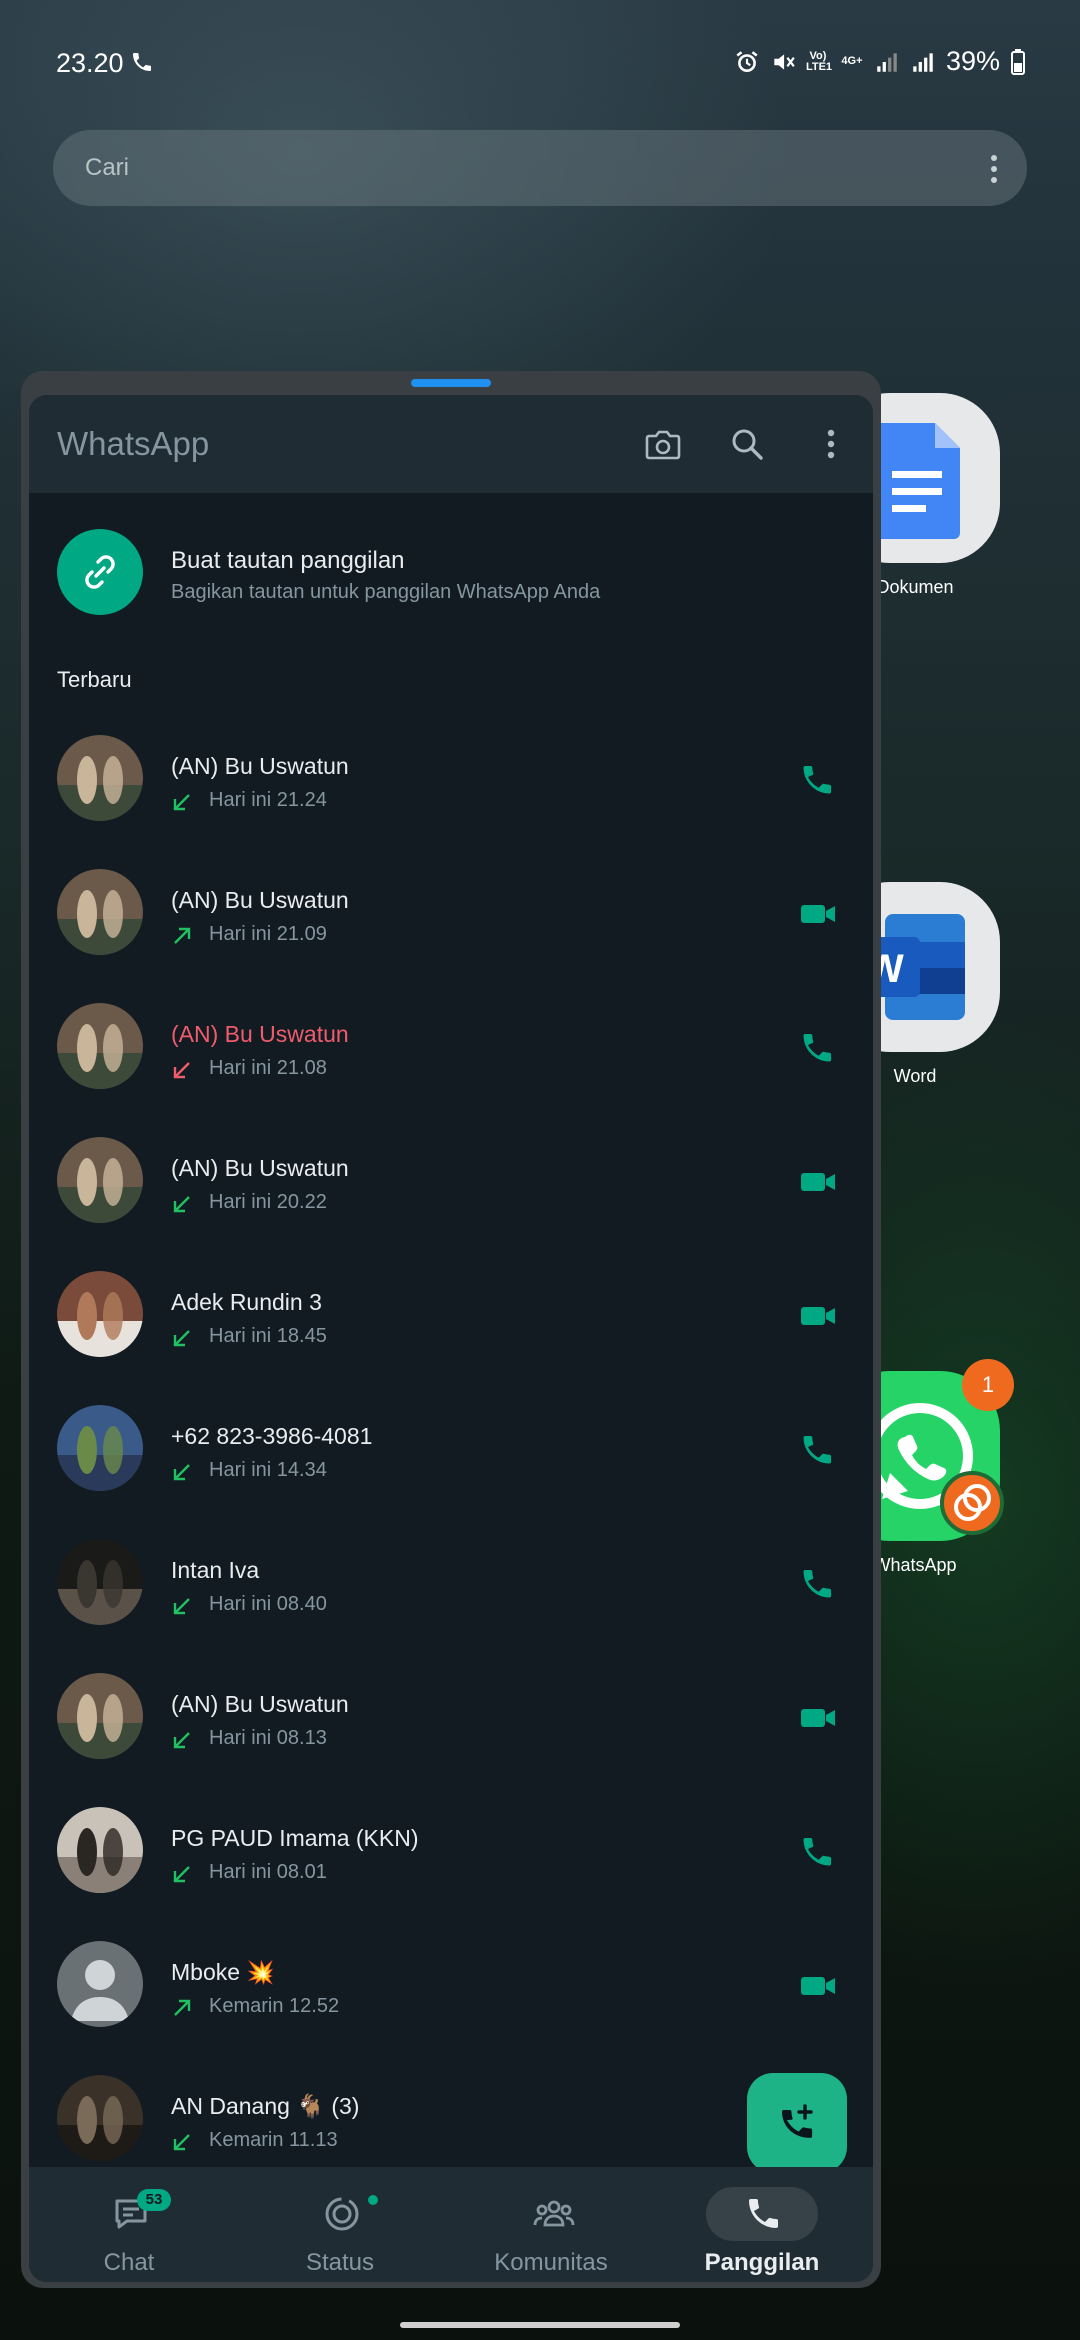 The image size is (1080, 2340). Describe the element at coordinates (265, 2106) in the screenshot. I see `contact-name: AN Danang 🐐 (3)` at that location.